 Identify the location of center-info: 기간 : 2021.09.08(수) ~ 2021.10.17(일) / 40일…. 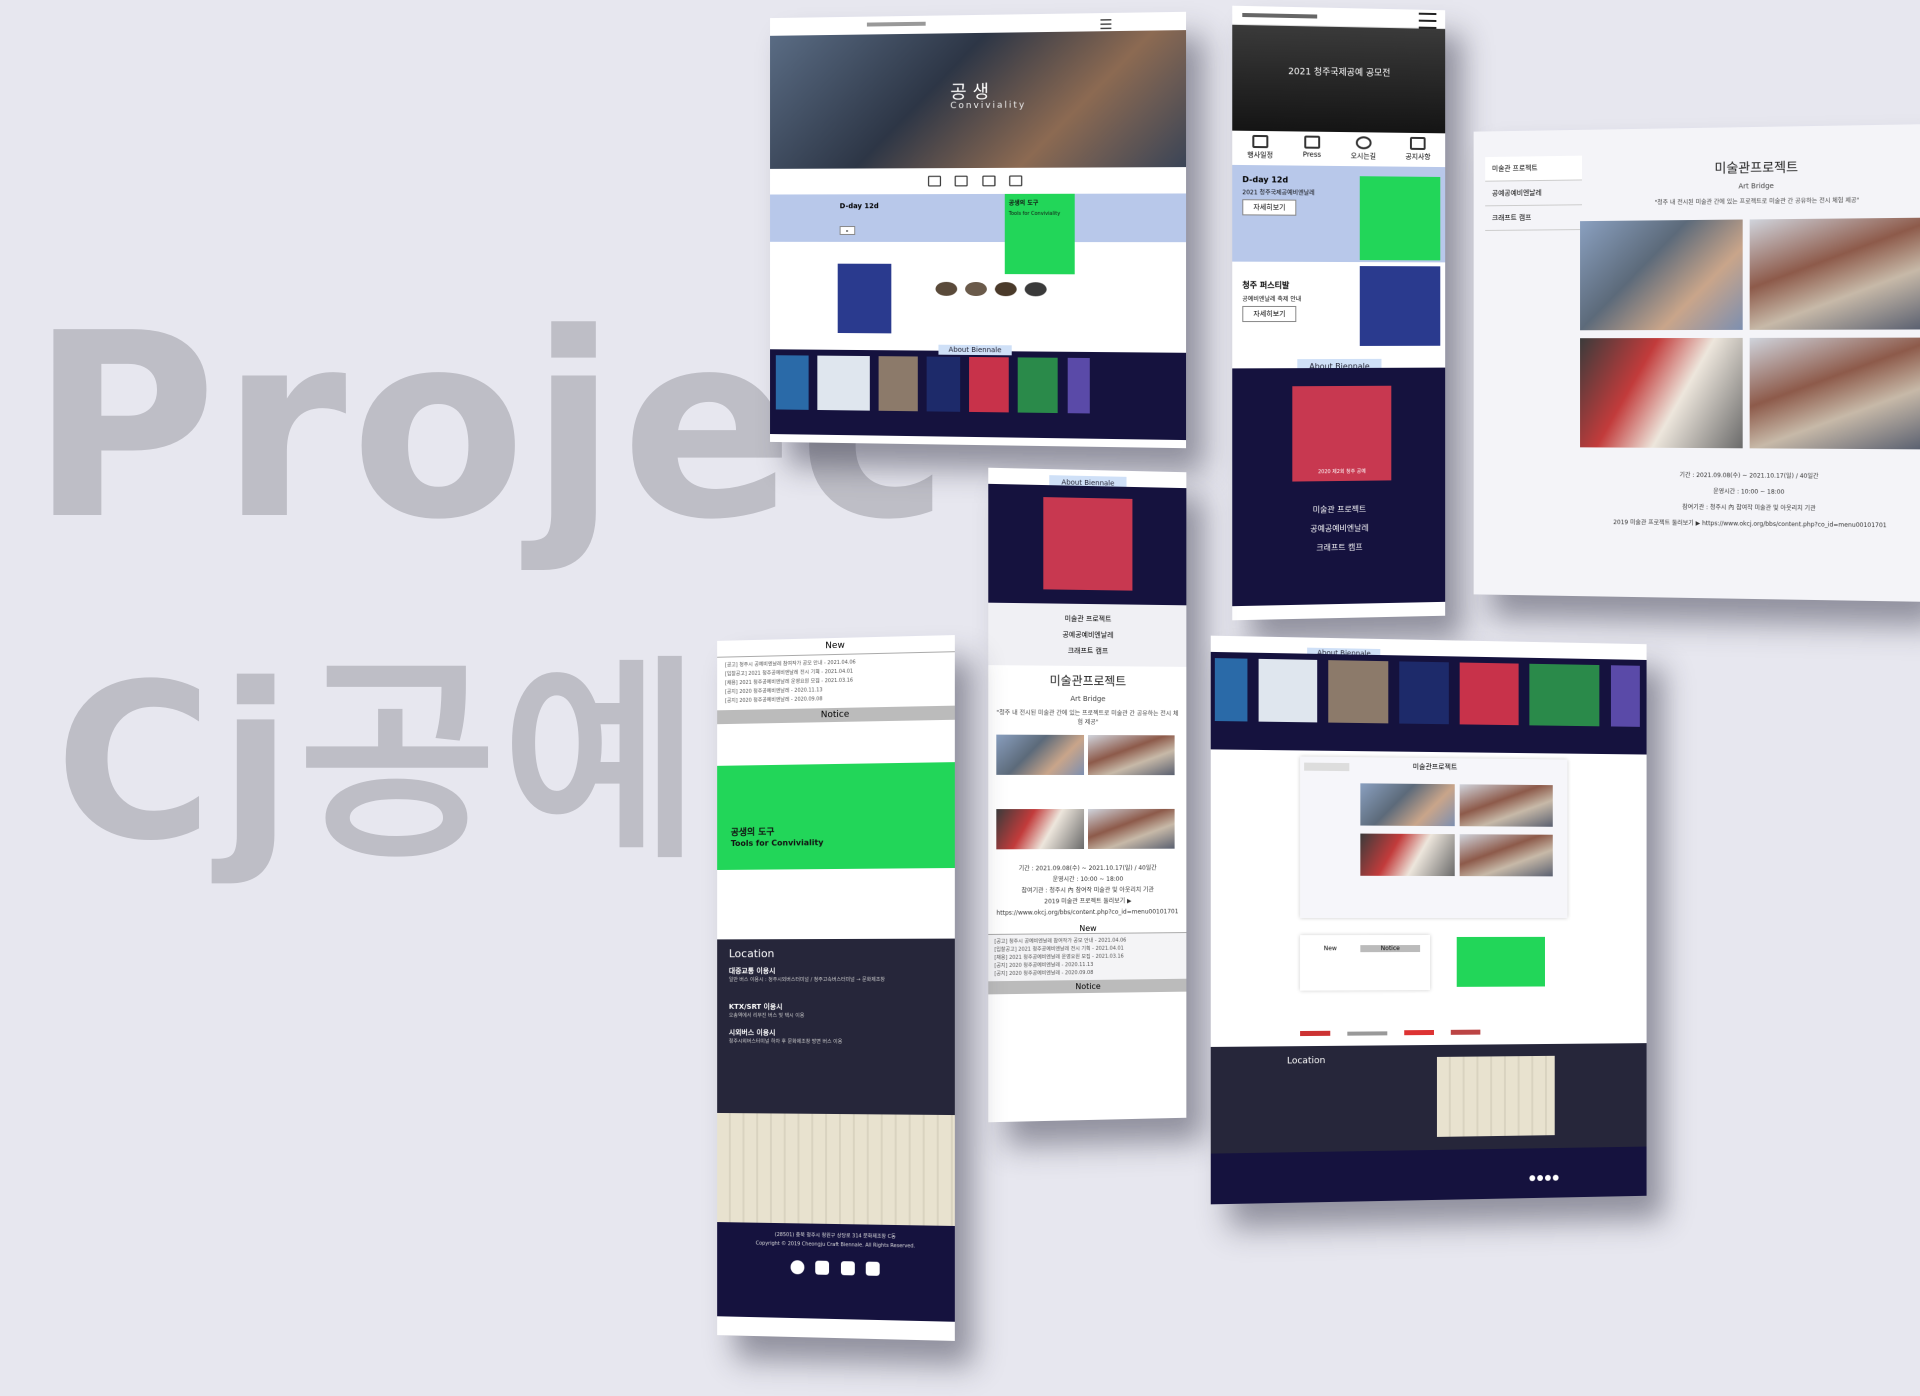
(1087, 886).